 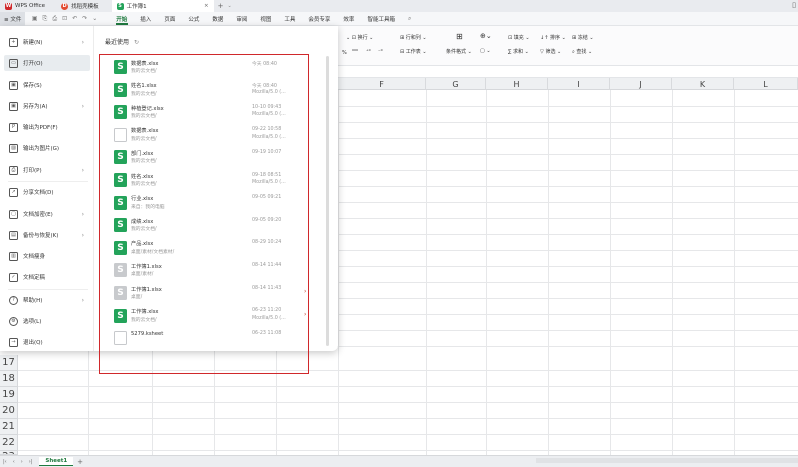 What do you see at coordinates (203, 270) in the screenshot?
I see `recent-file-item: S 工作簿1.xlsx 桌面/素材/08-14 11:44` at bounding box center [203, 270].